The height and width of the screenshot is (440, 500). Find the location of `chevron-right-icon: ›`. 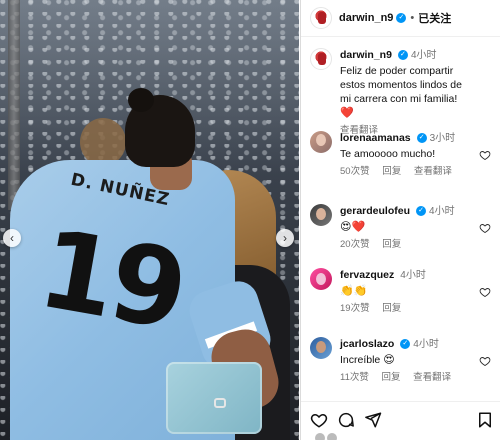

chevron-right-icon: › is located at coordinates (285, 238).